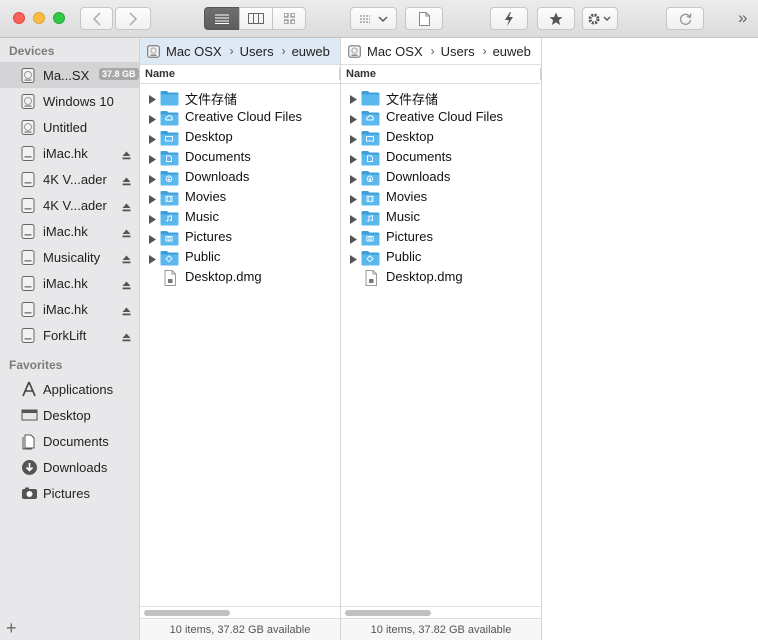  What do you see at coordinates (69, 335) in the screenshot?
I see `sidebar-device-item: ForkLift` at bounding box center [69, 335].